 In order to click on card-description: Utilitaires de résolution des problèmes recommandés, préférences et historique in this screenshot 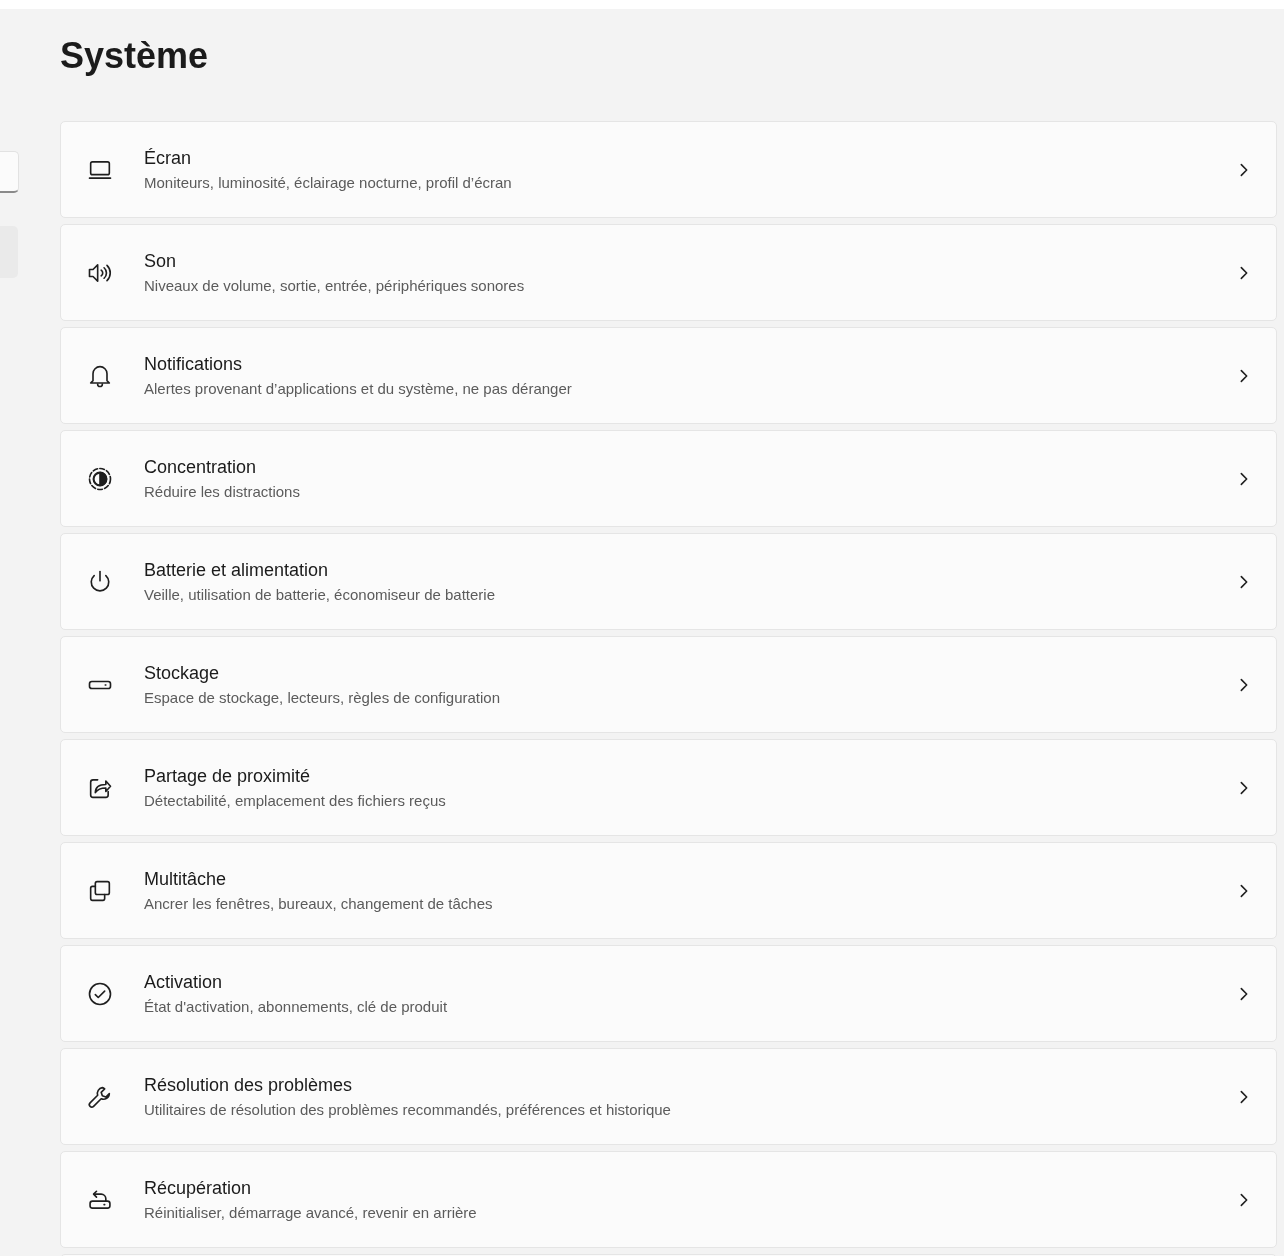, I will do `click(407, 1109)`.